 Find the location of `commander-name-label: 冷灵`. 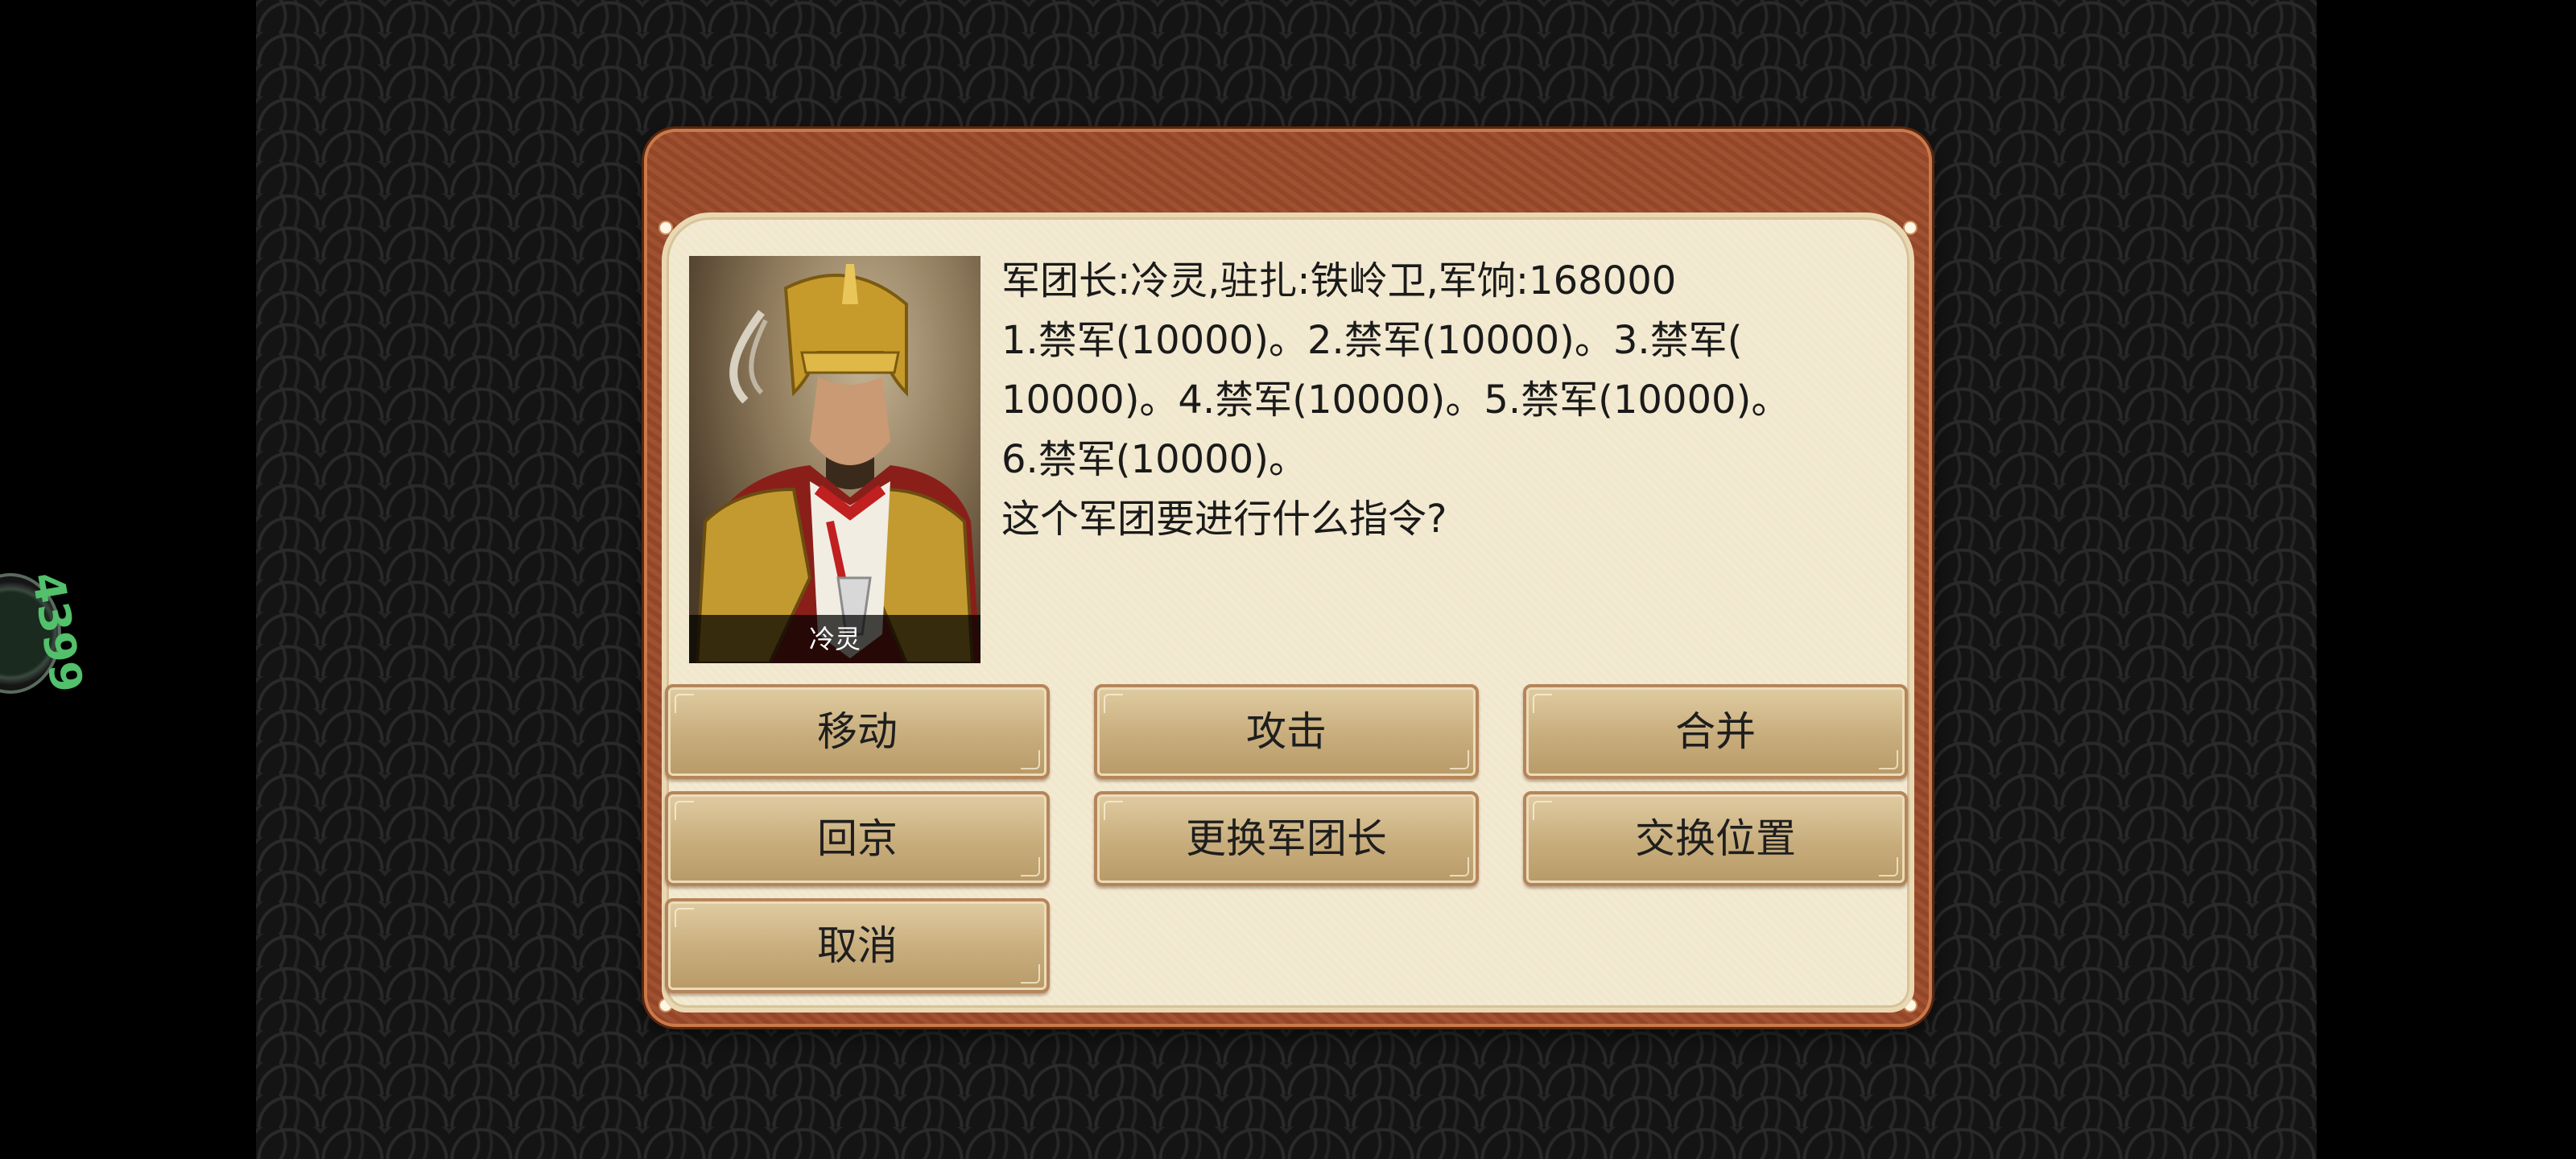

commander-name-label: 冷灵 is located at coordinates (834, 639).